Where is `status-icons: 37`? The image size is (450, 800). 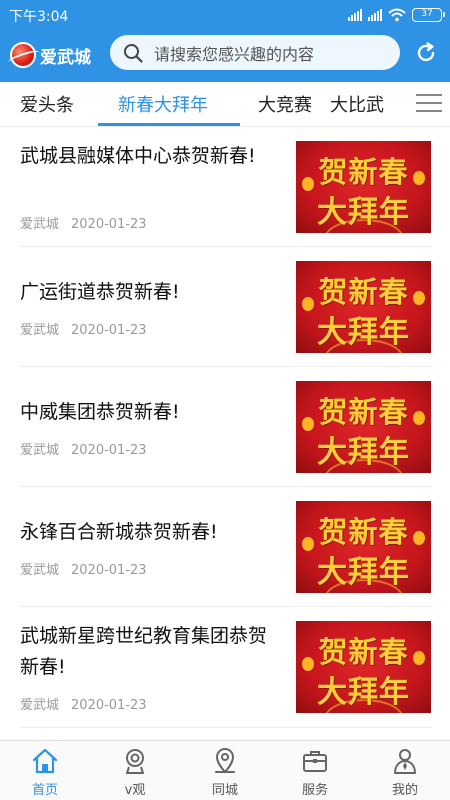
status-icons: 37 is located at coordinates (396, 15).